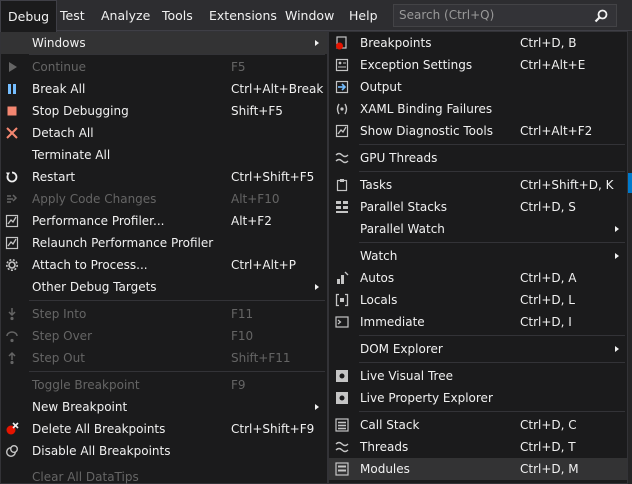 The height and width of the screenshot is (484, 632). Describe the element at coordinates (164, 43) in the screenshot. I see `menu-item-windows: Windows` at that location.